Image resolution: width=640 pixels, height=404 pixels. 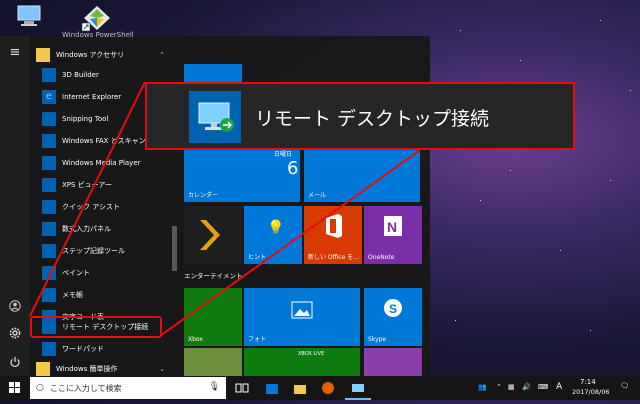 I want to click on notepad-icon, so click(x=49, y=295).